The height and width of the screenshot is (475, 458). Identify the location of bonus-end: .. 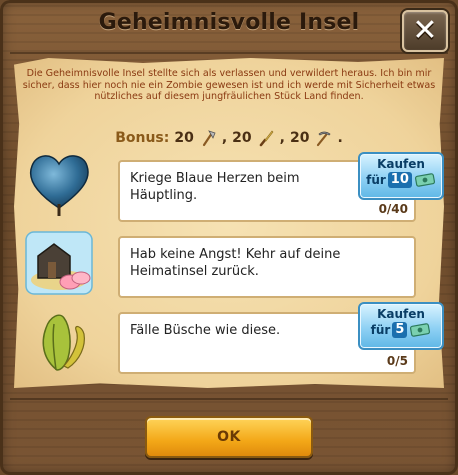
(340, 138).